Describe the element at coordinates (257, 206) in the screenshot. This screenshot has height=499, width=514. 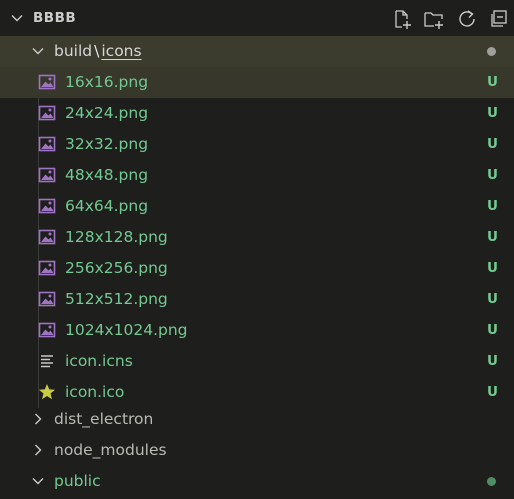
I see `file-row: 64x64.png U` at that location.